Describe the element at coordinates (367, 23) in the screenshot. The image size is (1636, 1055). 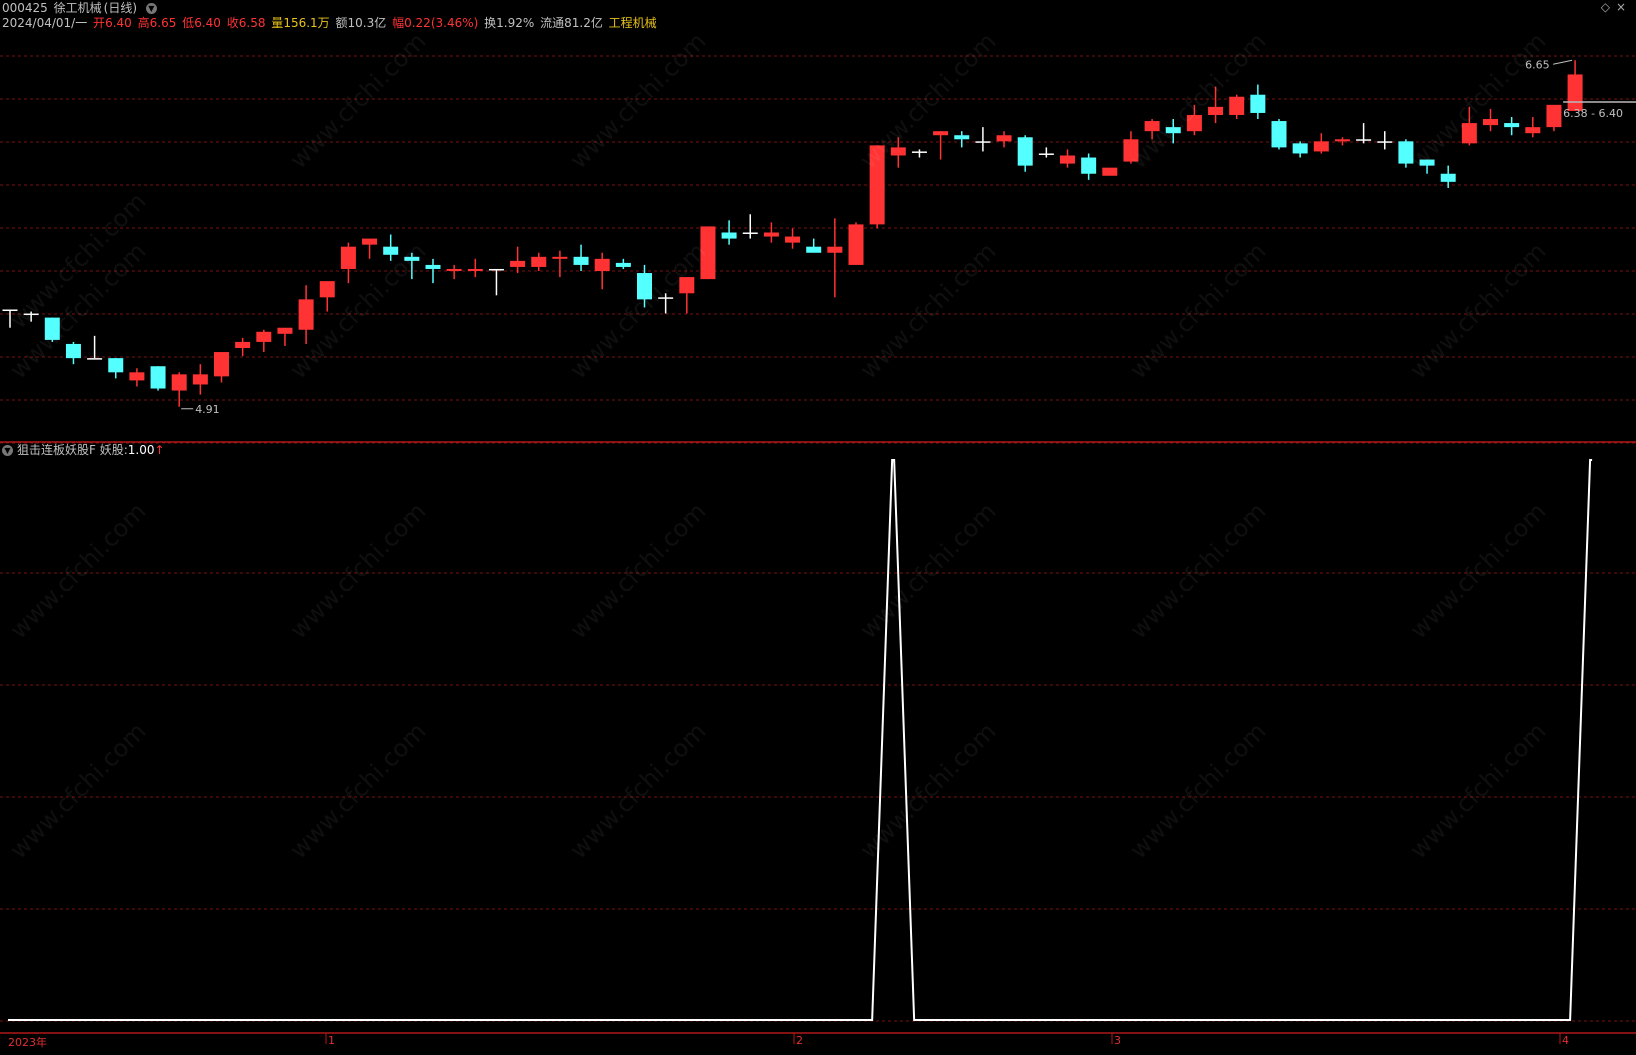
I see `amount-value: 10.3亿` at that location.